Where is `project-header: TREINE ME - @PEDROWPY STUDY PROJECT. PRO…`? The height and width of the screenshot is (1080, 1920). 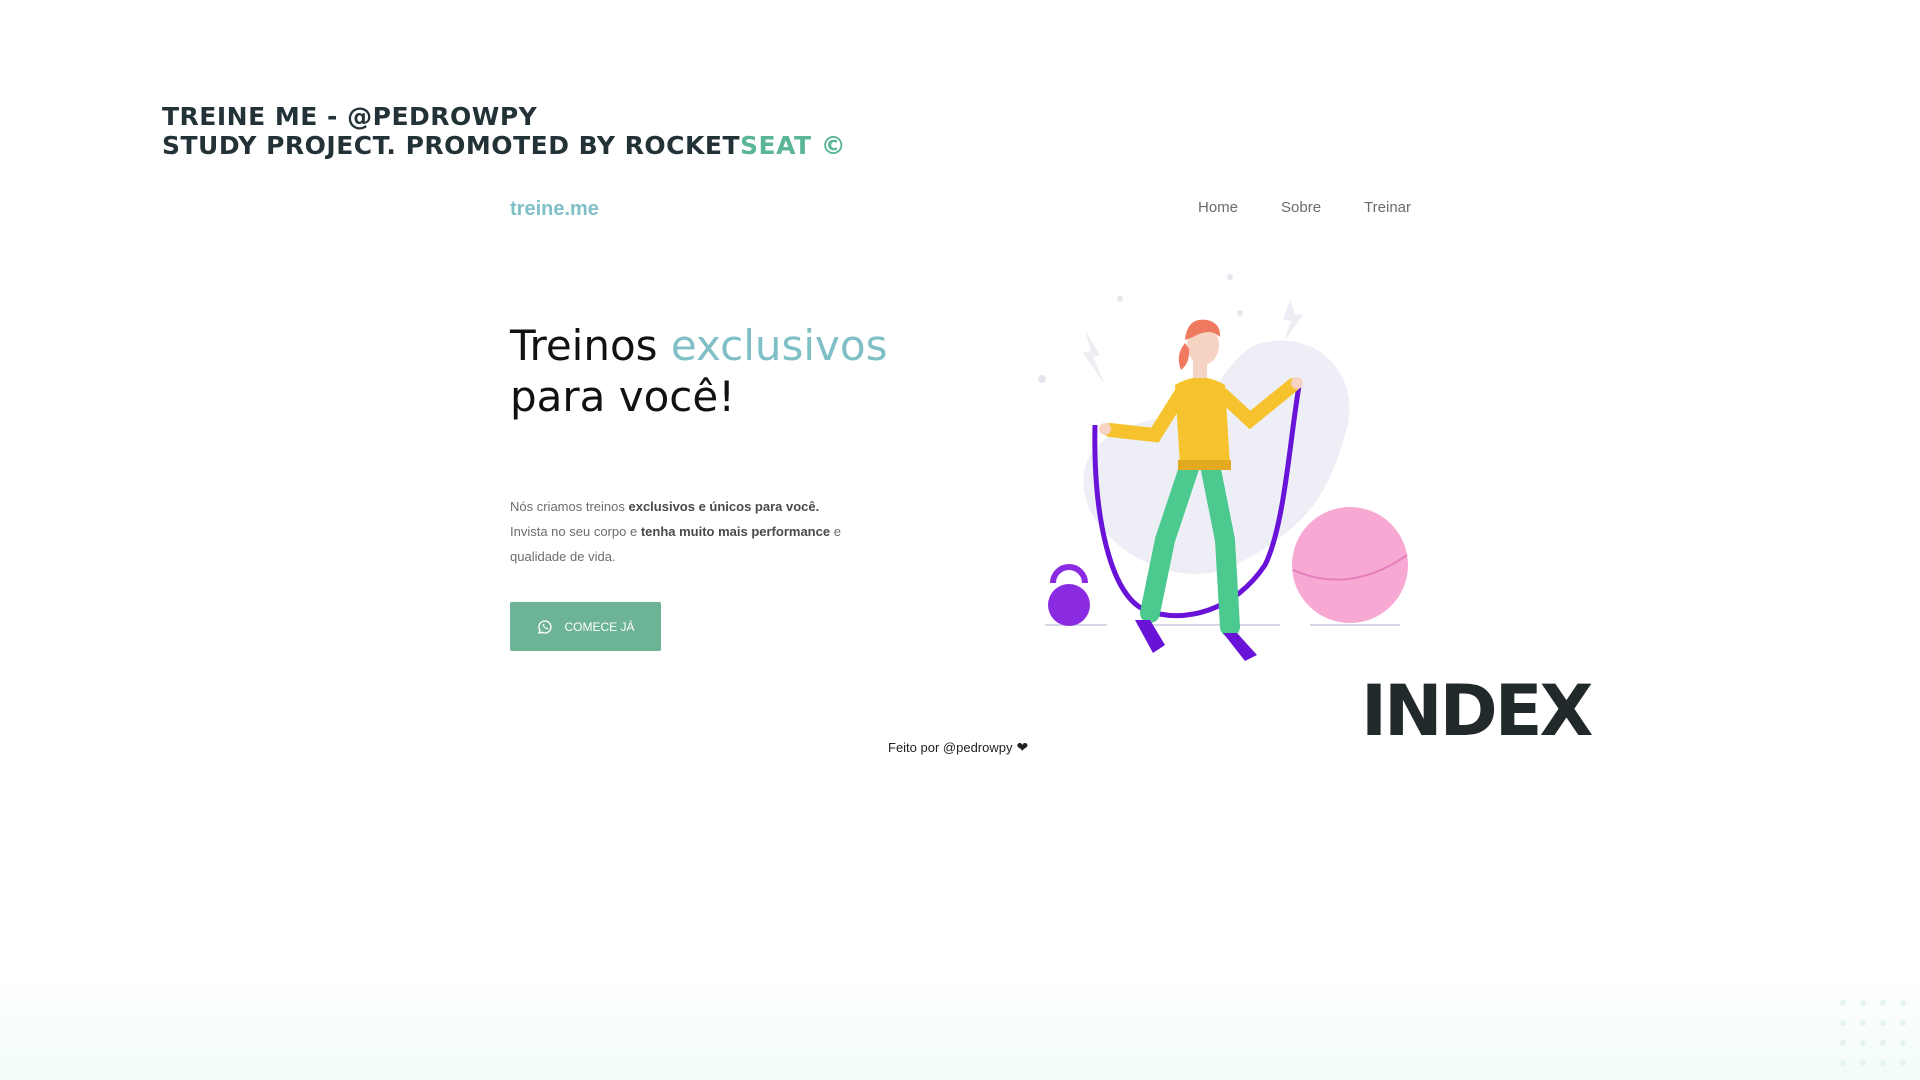 project-header: TREINE ME - @PEDROWPY STUDY PROJECT. PRO… is located at coordinates (504, 131).